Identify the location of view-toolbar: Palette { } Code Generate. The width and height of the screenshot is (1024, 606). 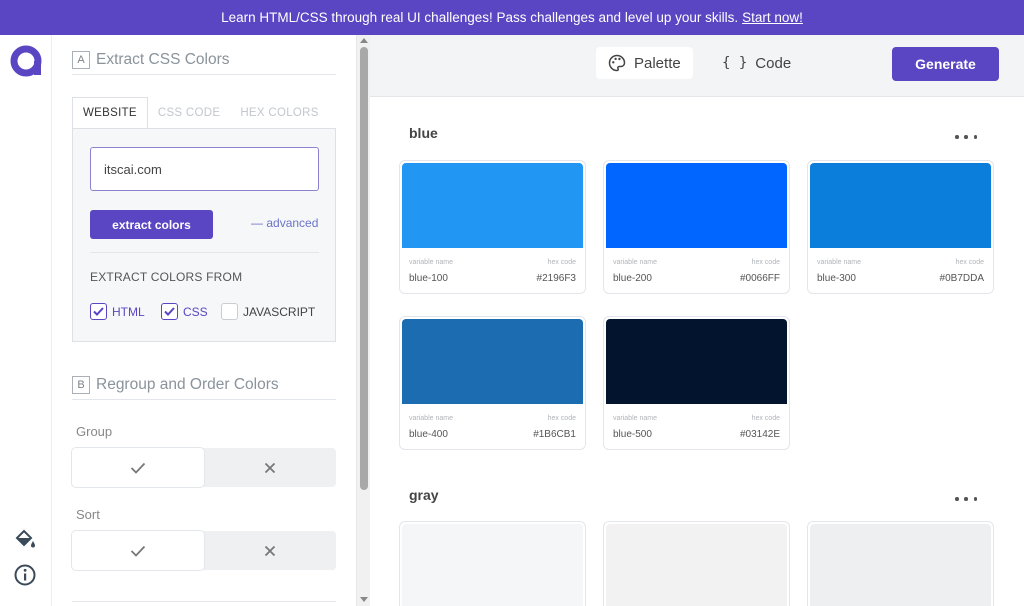
(697, 66).